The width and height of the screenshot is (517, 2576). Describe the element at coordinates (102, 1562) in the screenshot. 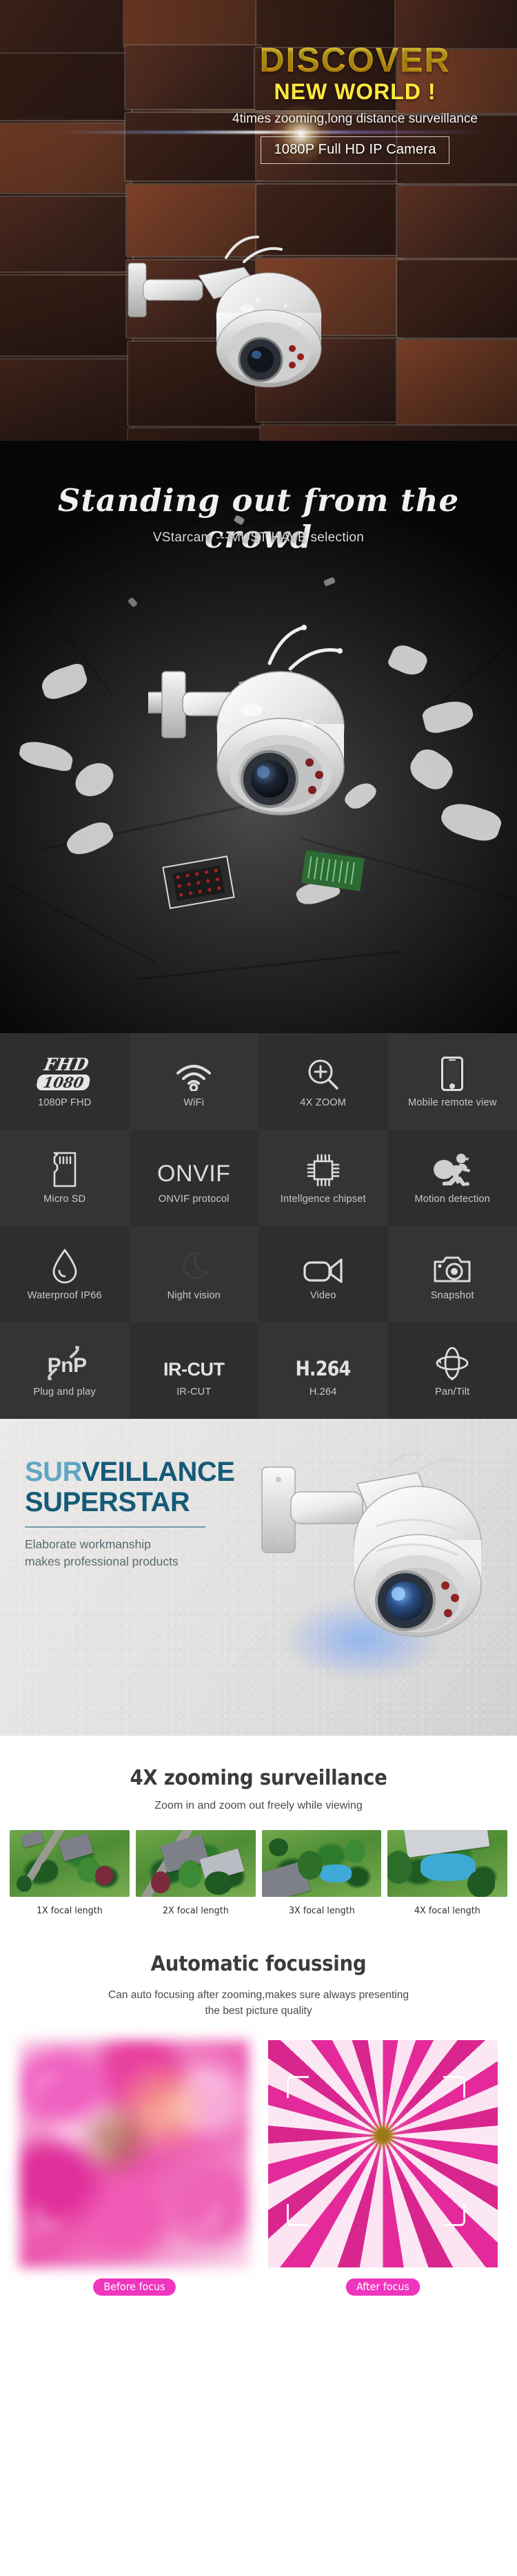

I see `superstar-body-line2: makes professional products` at that location.